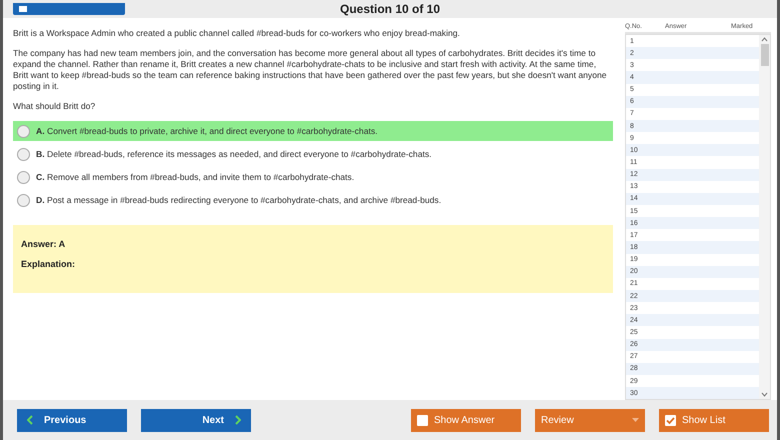  I want to click on previous-button: Previous, so click(72, 420).